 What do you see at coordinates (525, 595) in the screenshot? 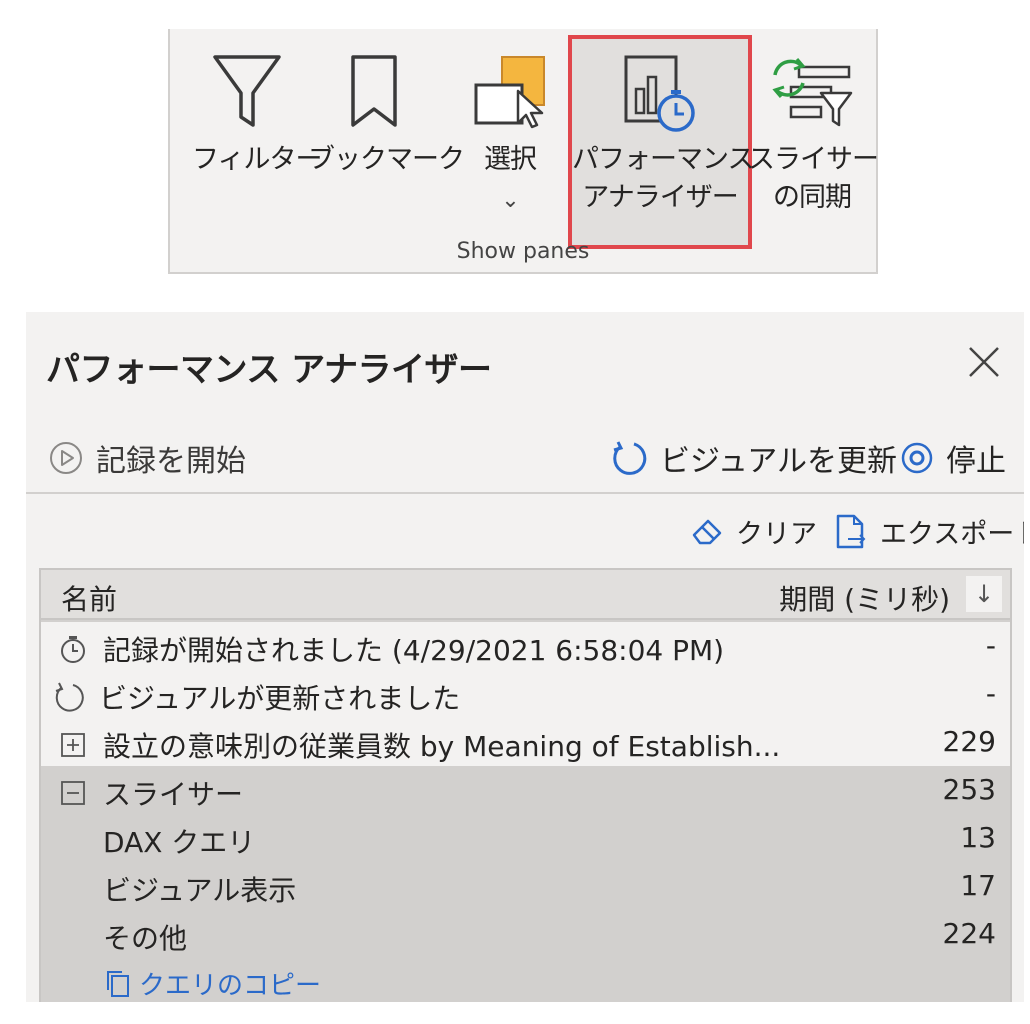
I see `table-header: 名前 期間 (ミリ秒) ↓` at bounding box center [525, 595].